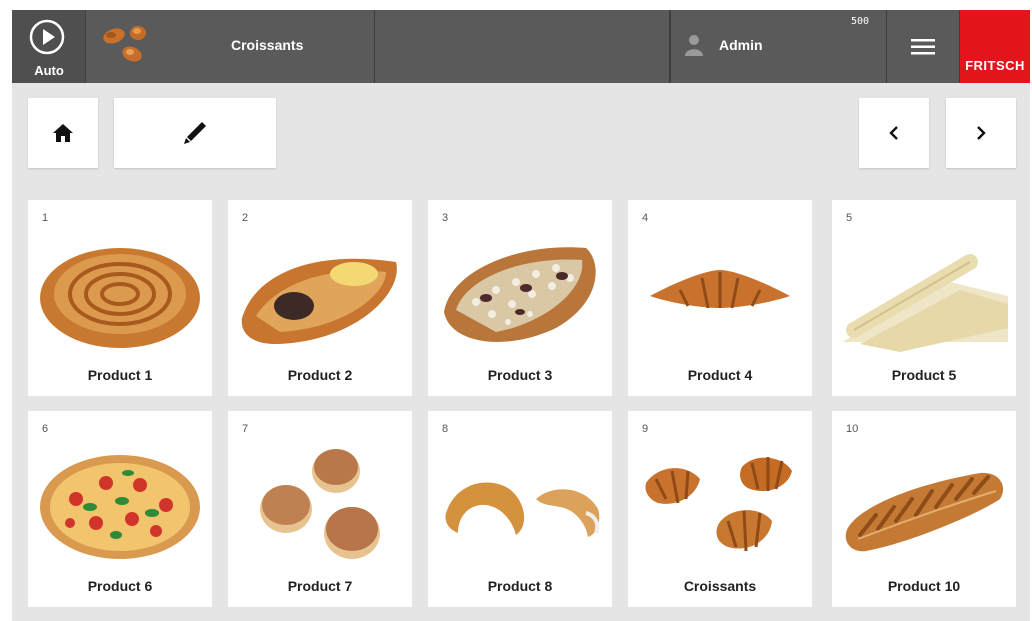  Describe the element at coordinates (924, 586) in the screenshot. I see `product-name: Product 10` at that location.